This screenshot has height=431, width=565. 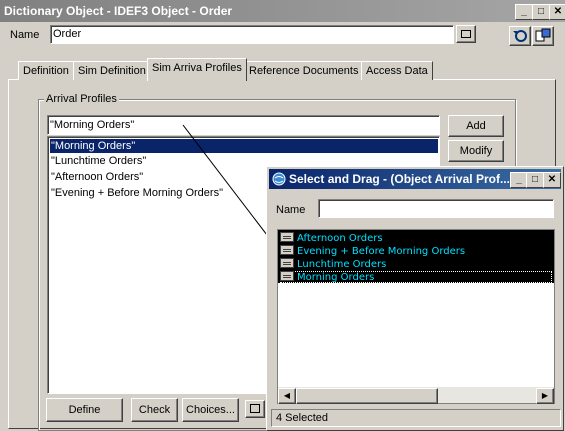 I want to click on scroll-thumb, so click(x=367, y=396).